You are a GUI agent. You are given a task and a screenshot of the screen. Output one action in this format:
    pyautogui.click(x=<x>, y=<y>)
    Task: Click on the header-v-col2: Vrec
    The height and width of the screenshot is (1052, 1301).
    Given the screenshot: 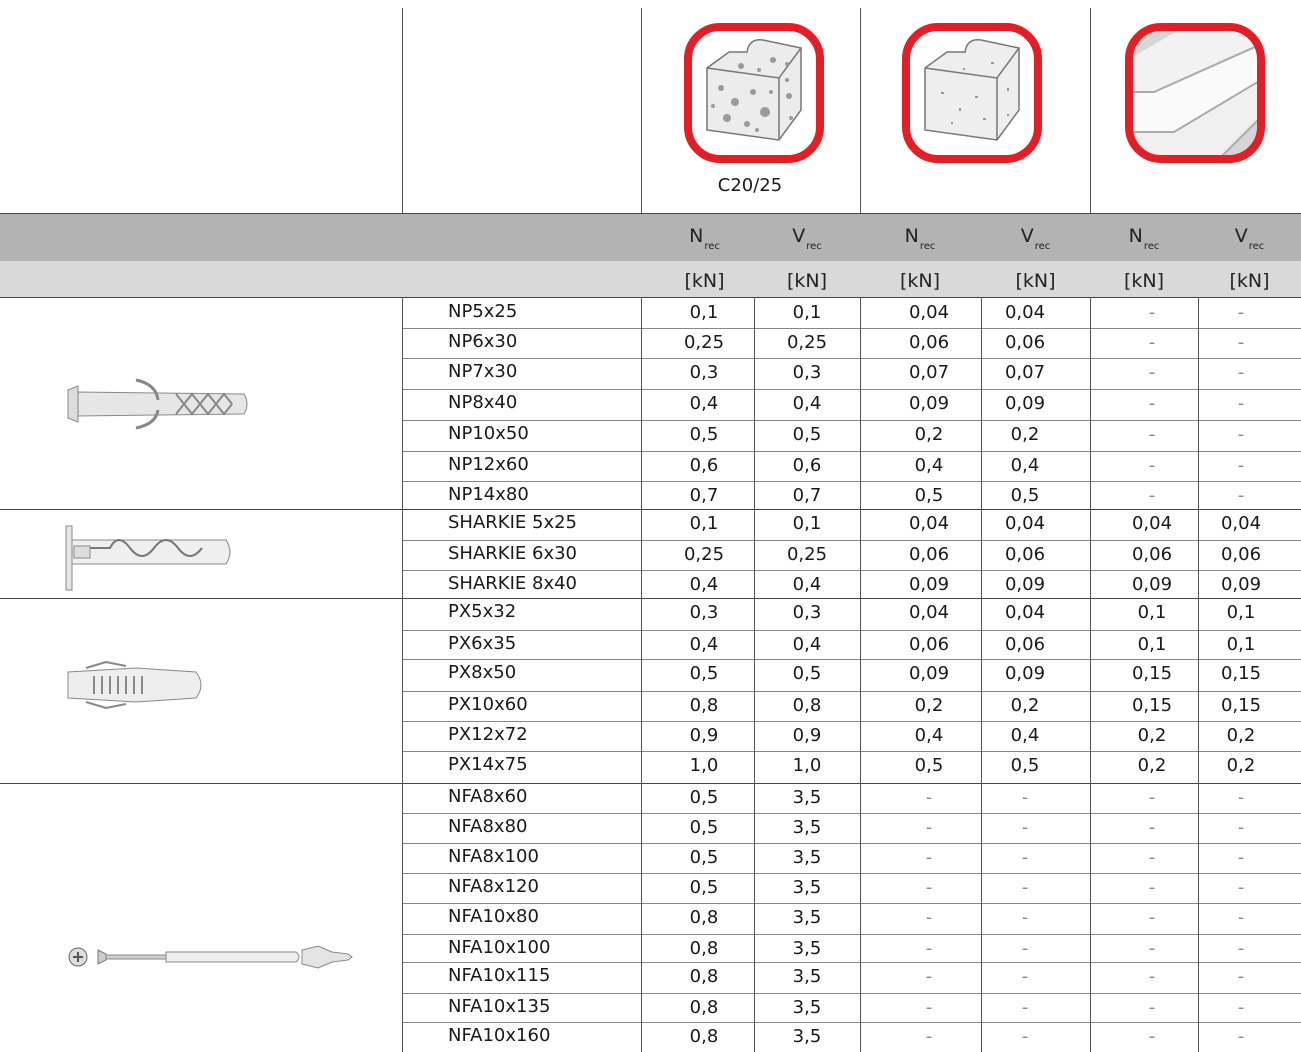 What is the action you would take?
    pyautogui.click(x=1035, y=241)
    